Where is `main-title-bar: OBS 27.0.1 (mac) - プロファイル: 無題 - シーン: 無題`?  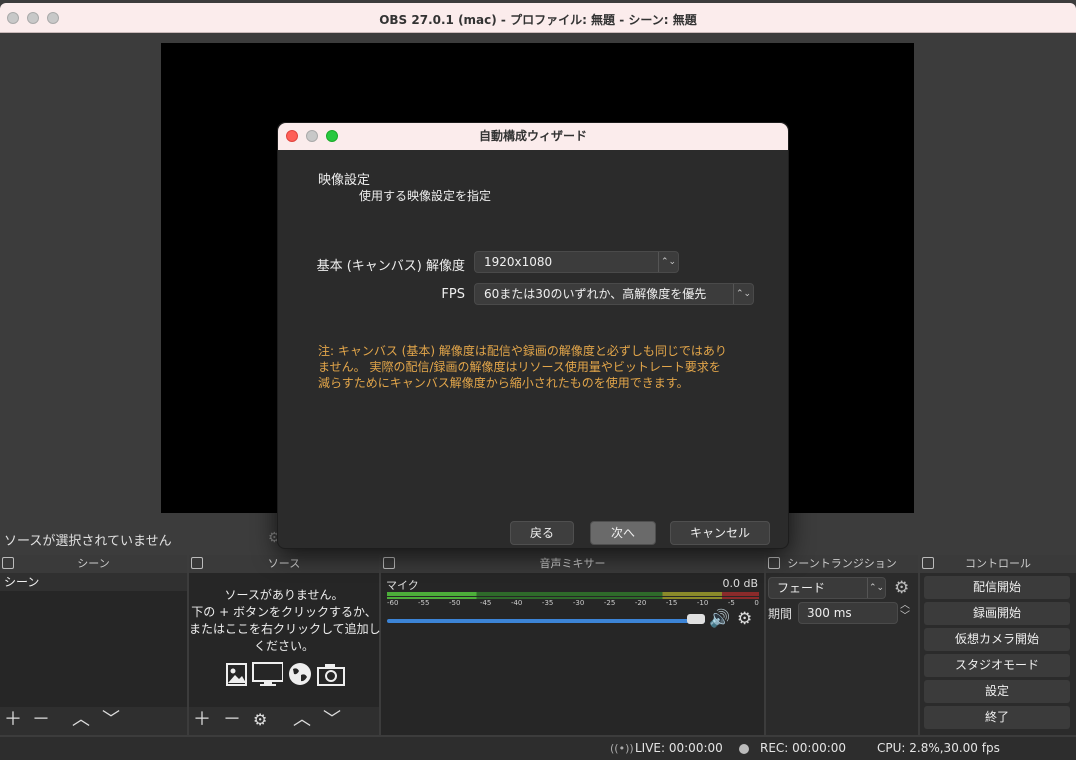
main-title-bar: OBS 27.0.1 (mac) - プロファイル: 無題 - シーン: 無題 is located at coordinates (538, 18).